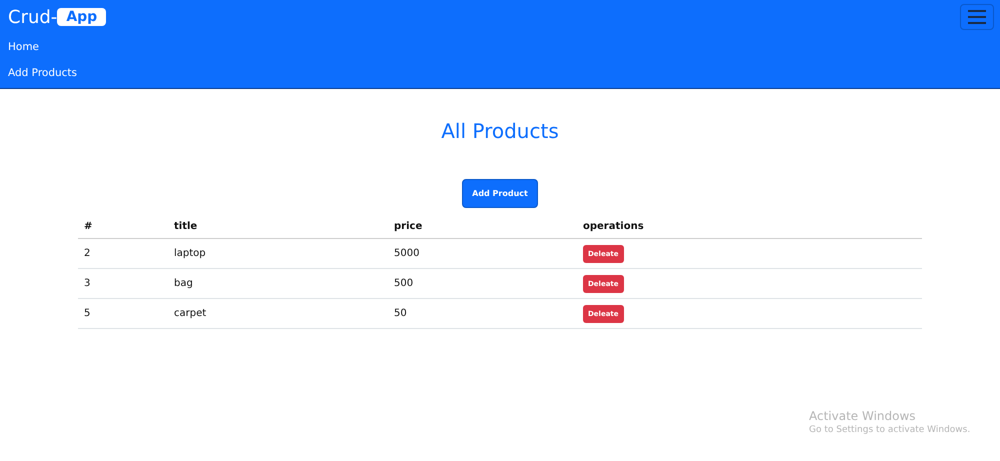 The width and height of the screenshot is (1000, 461). I want to click on table-cell: carpet, so click(278, 313).